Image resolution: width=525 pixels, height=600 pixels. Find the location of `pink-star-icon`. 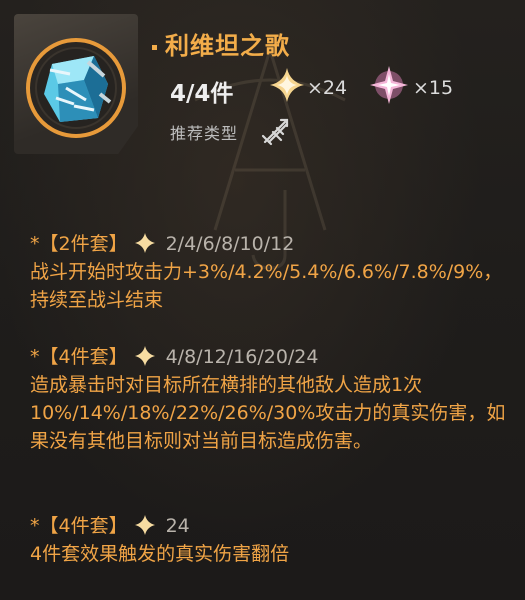

pink-star-icon is located at coordinates (389, 85).